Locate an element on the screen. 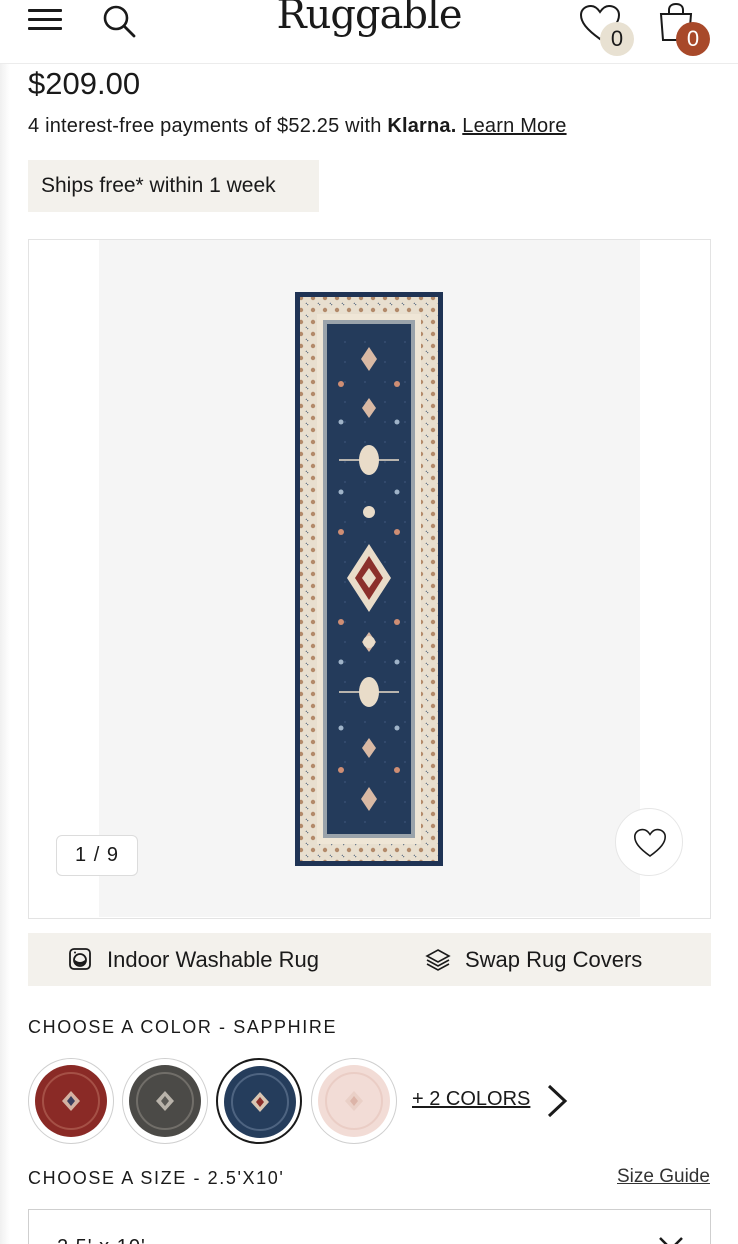 Image resolution: width=738 pixels, height=1244 pixels. size-select: 2.5' x 10' is located at coordinates (369, 1226).